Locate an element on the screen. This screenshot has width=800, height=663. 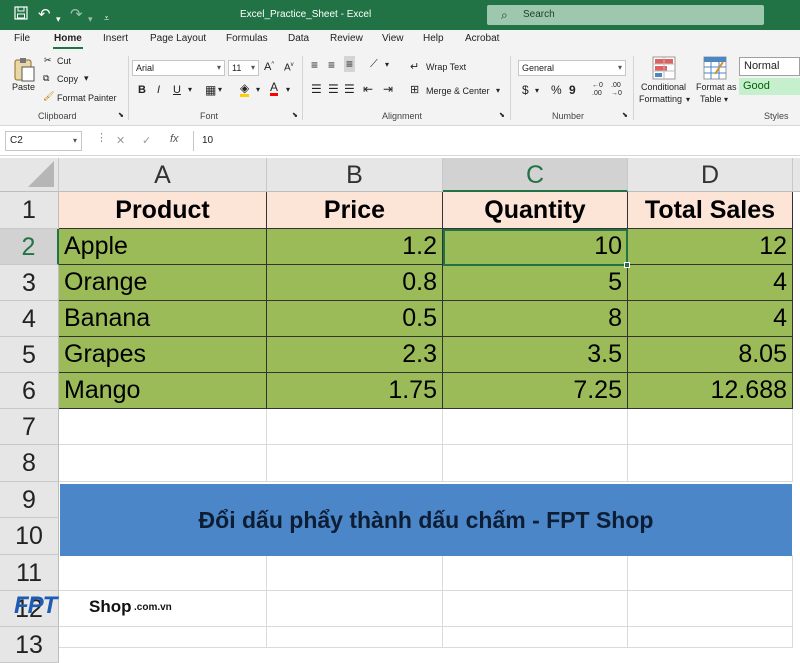
row-header-7: 7 is located at coordinates (29, 427).